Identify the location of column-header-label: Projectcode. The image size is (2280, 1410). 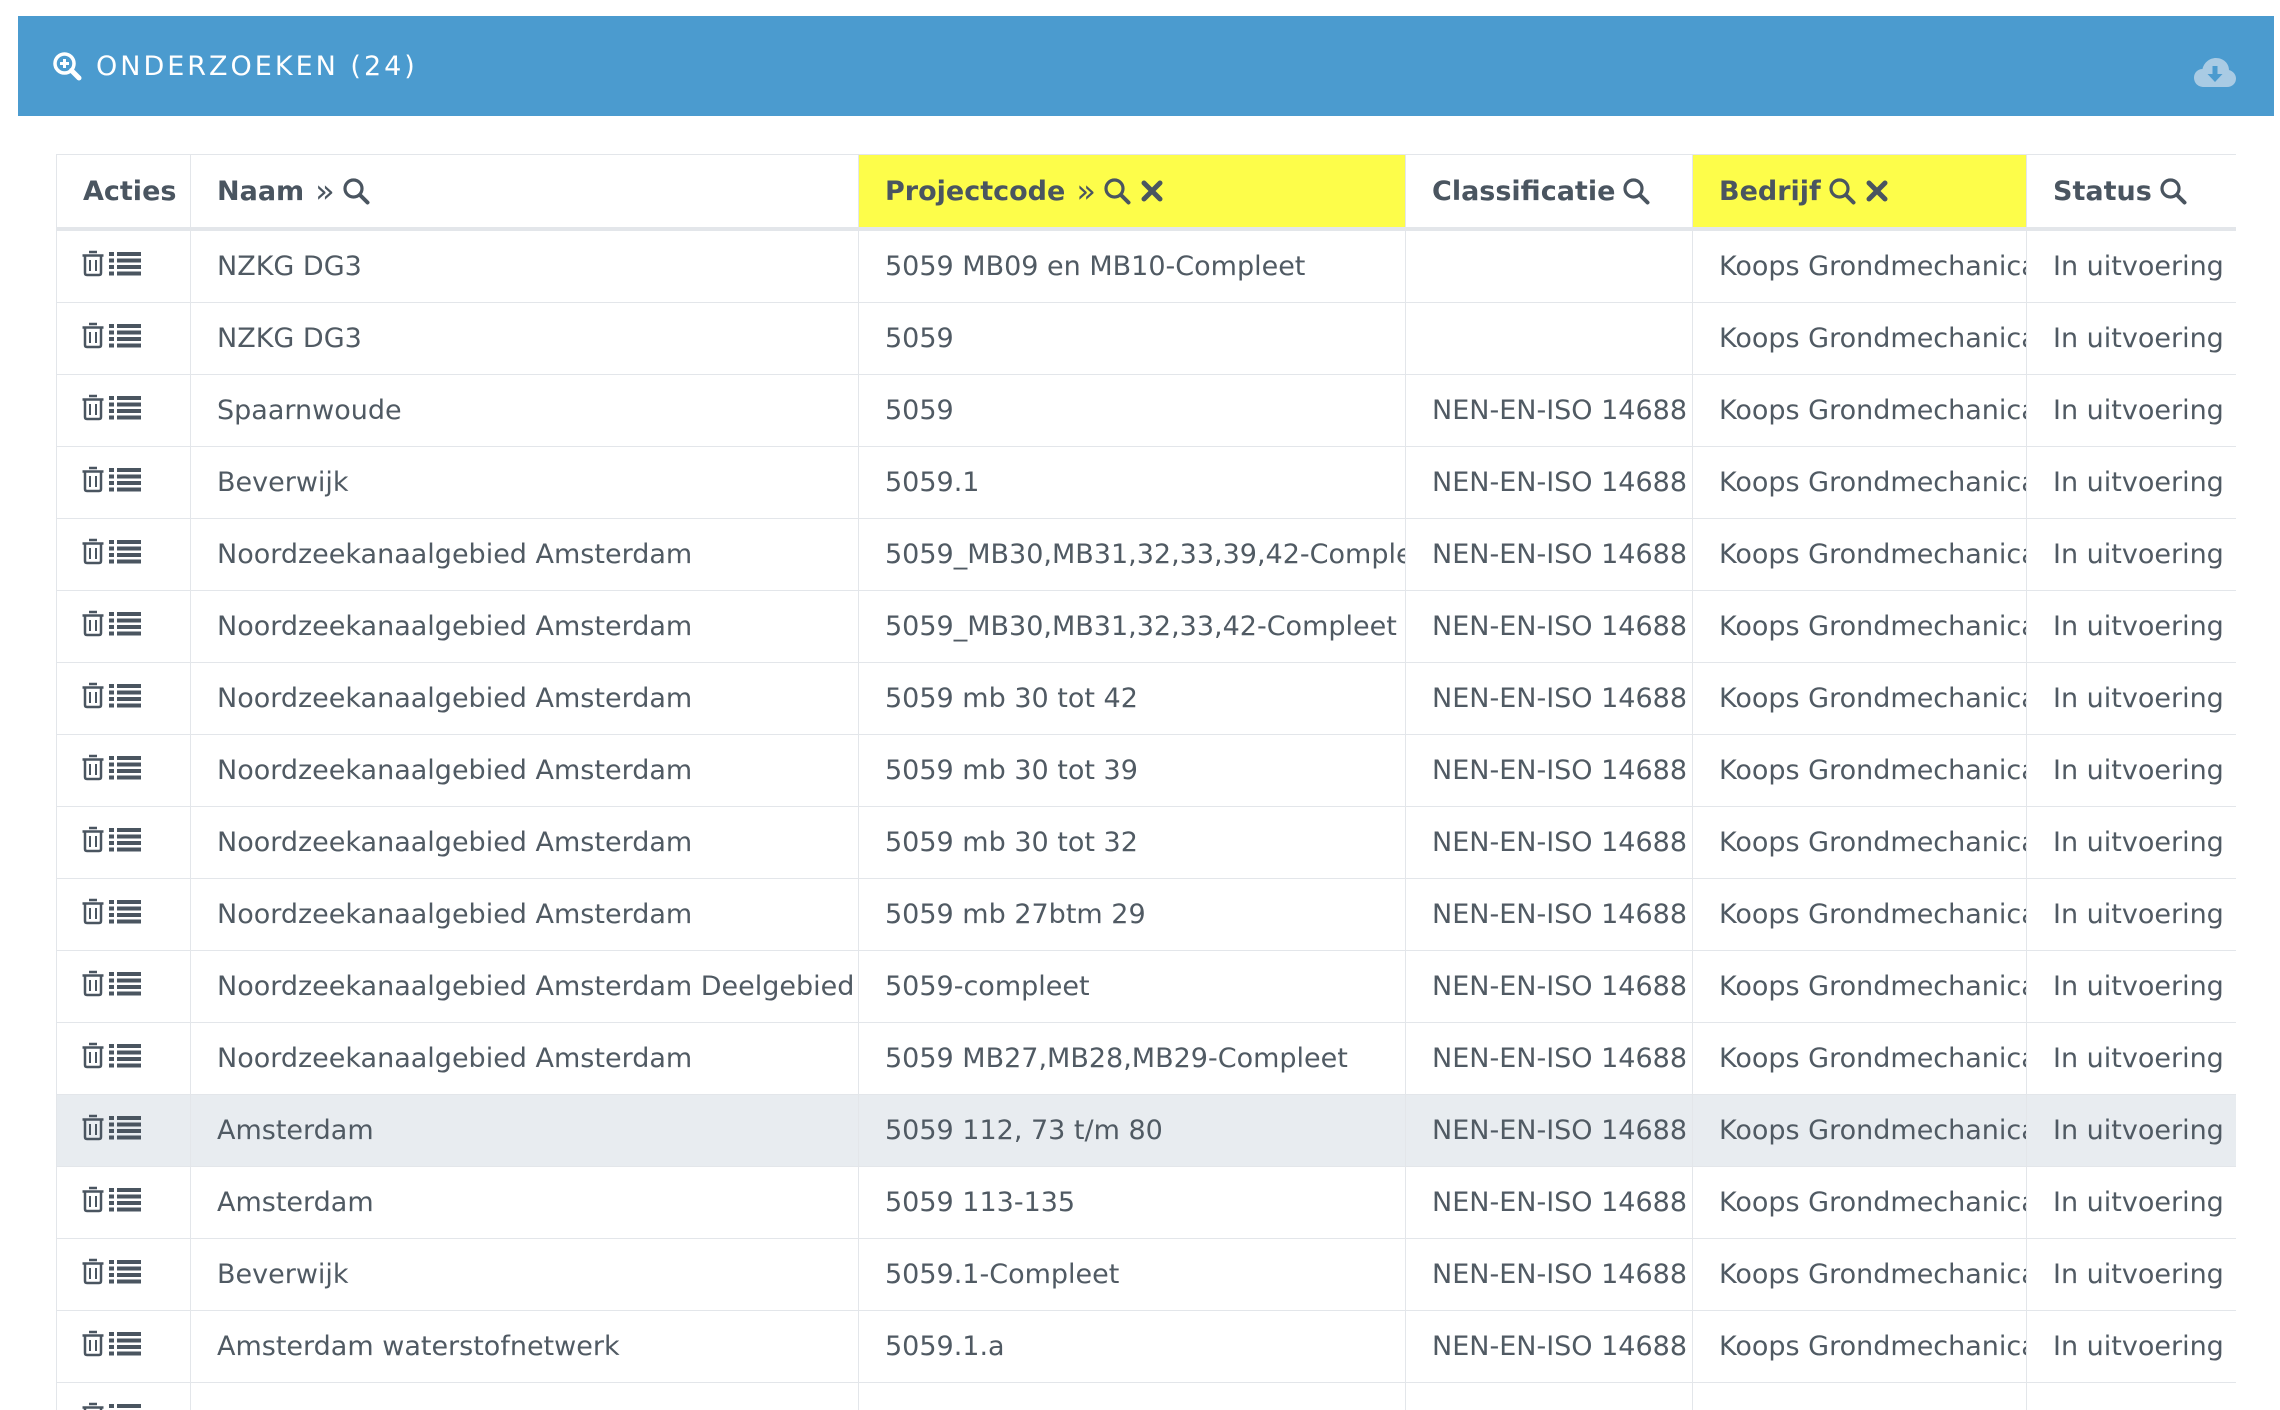
(975, 191).